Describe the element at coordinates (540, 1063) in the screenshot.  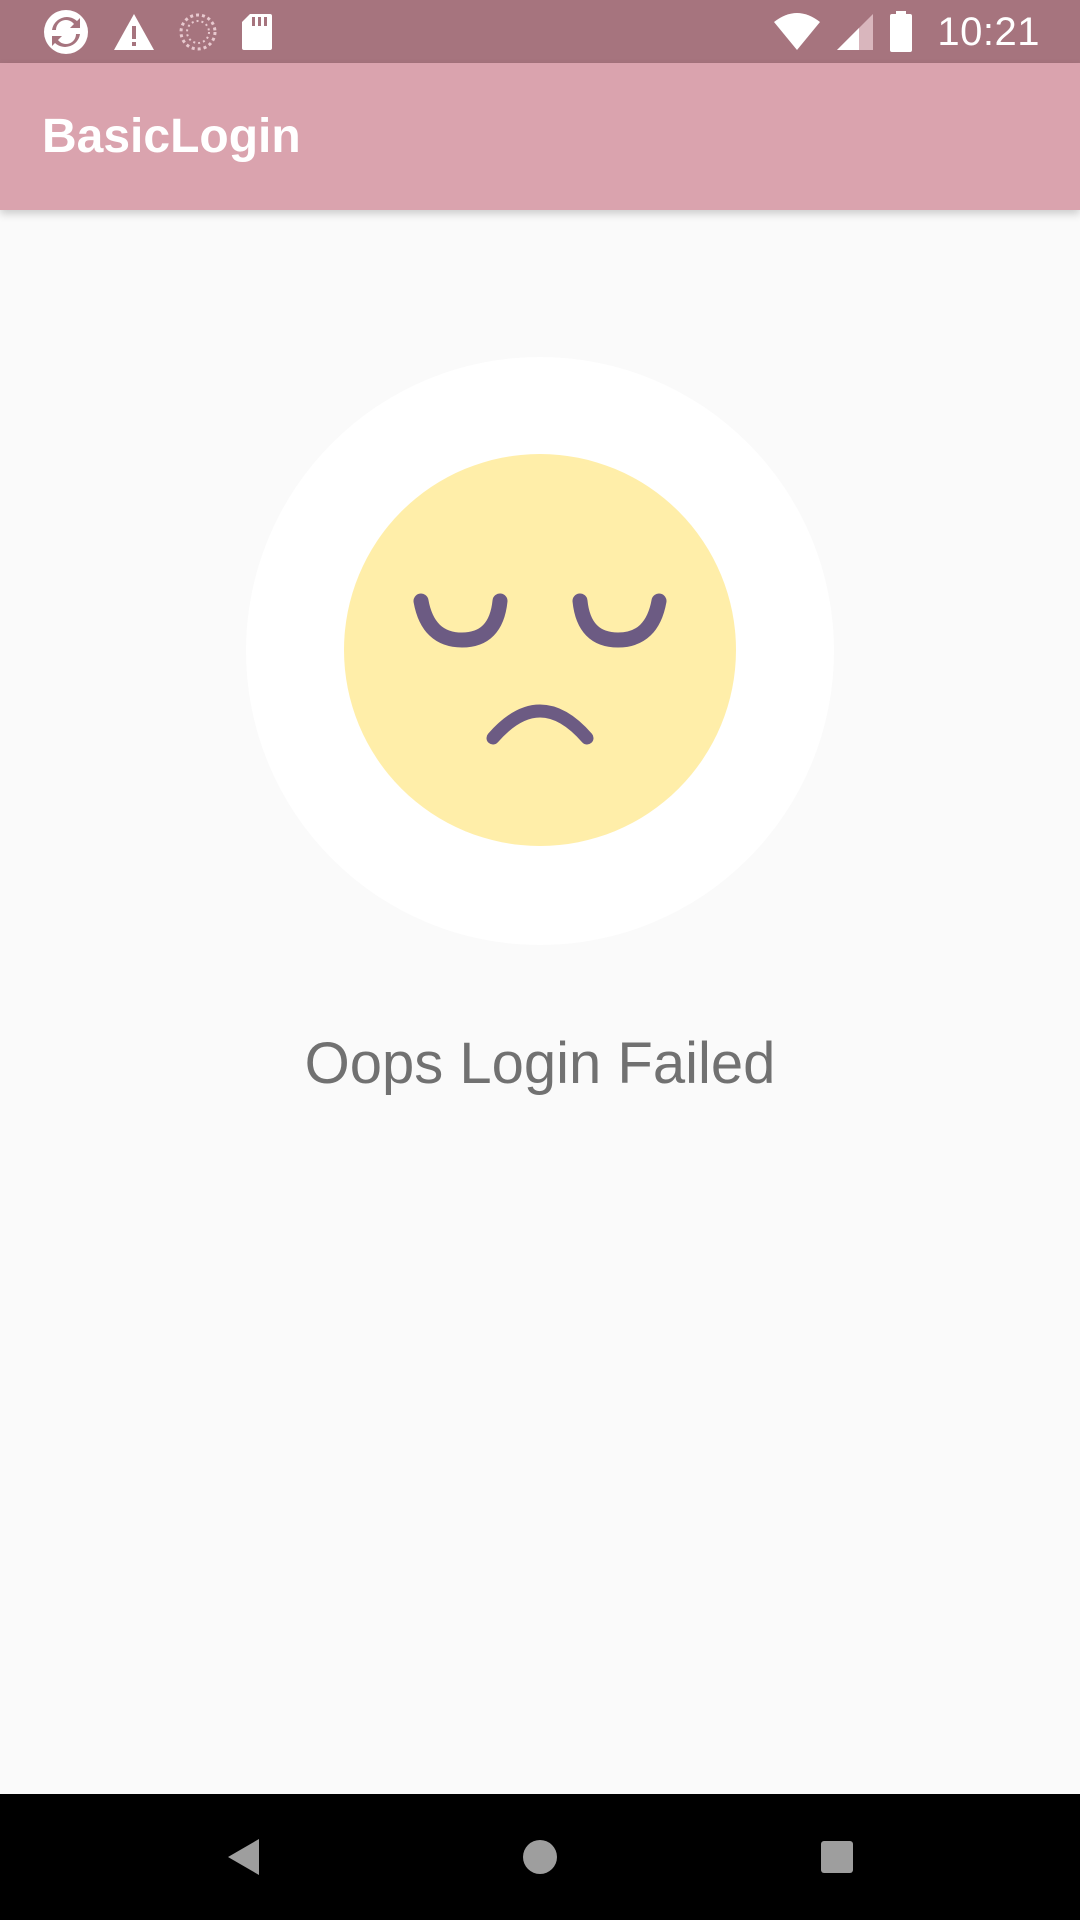
I see `login-failed-message: Oops Login Failed` at that location.